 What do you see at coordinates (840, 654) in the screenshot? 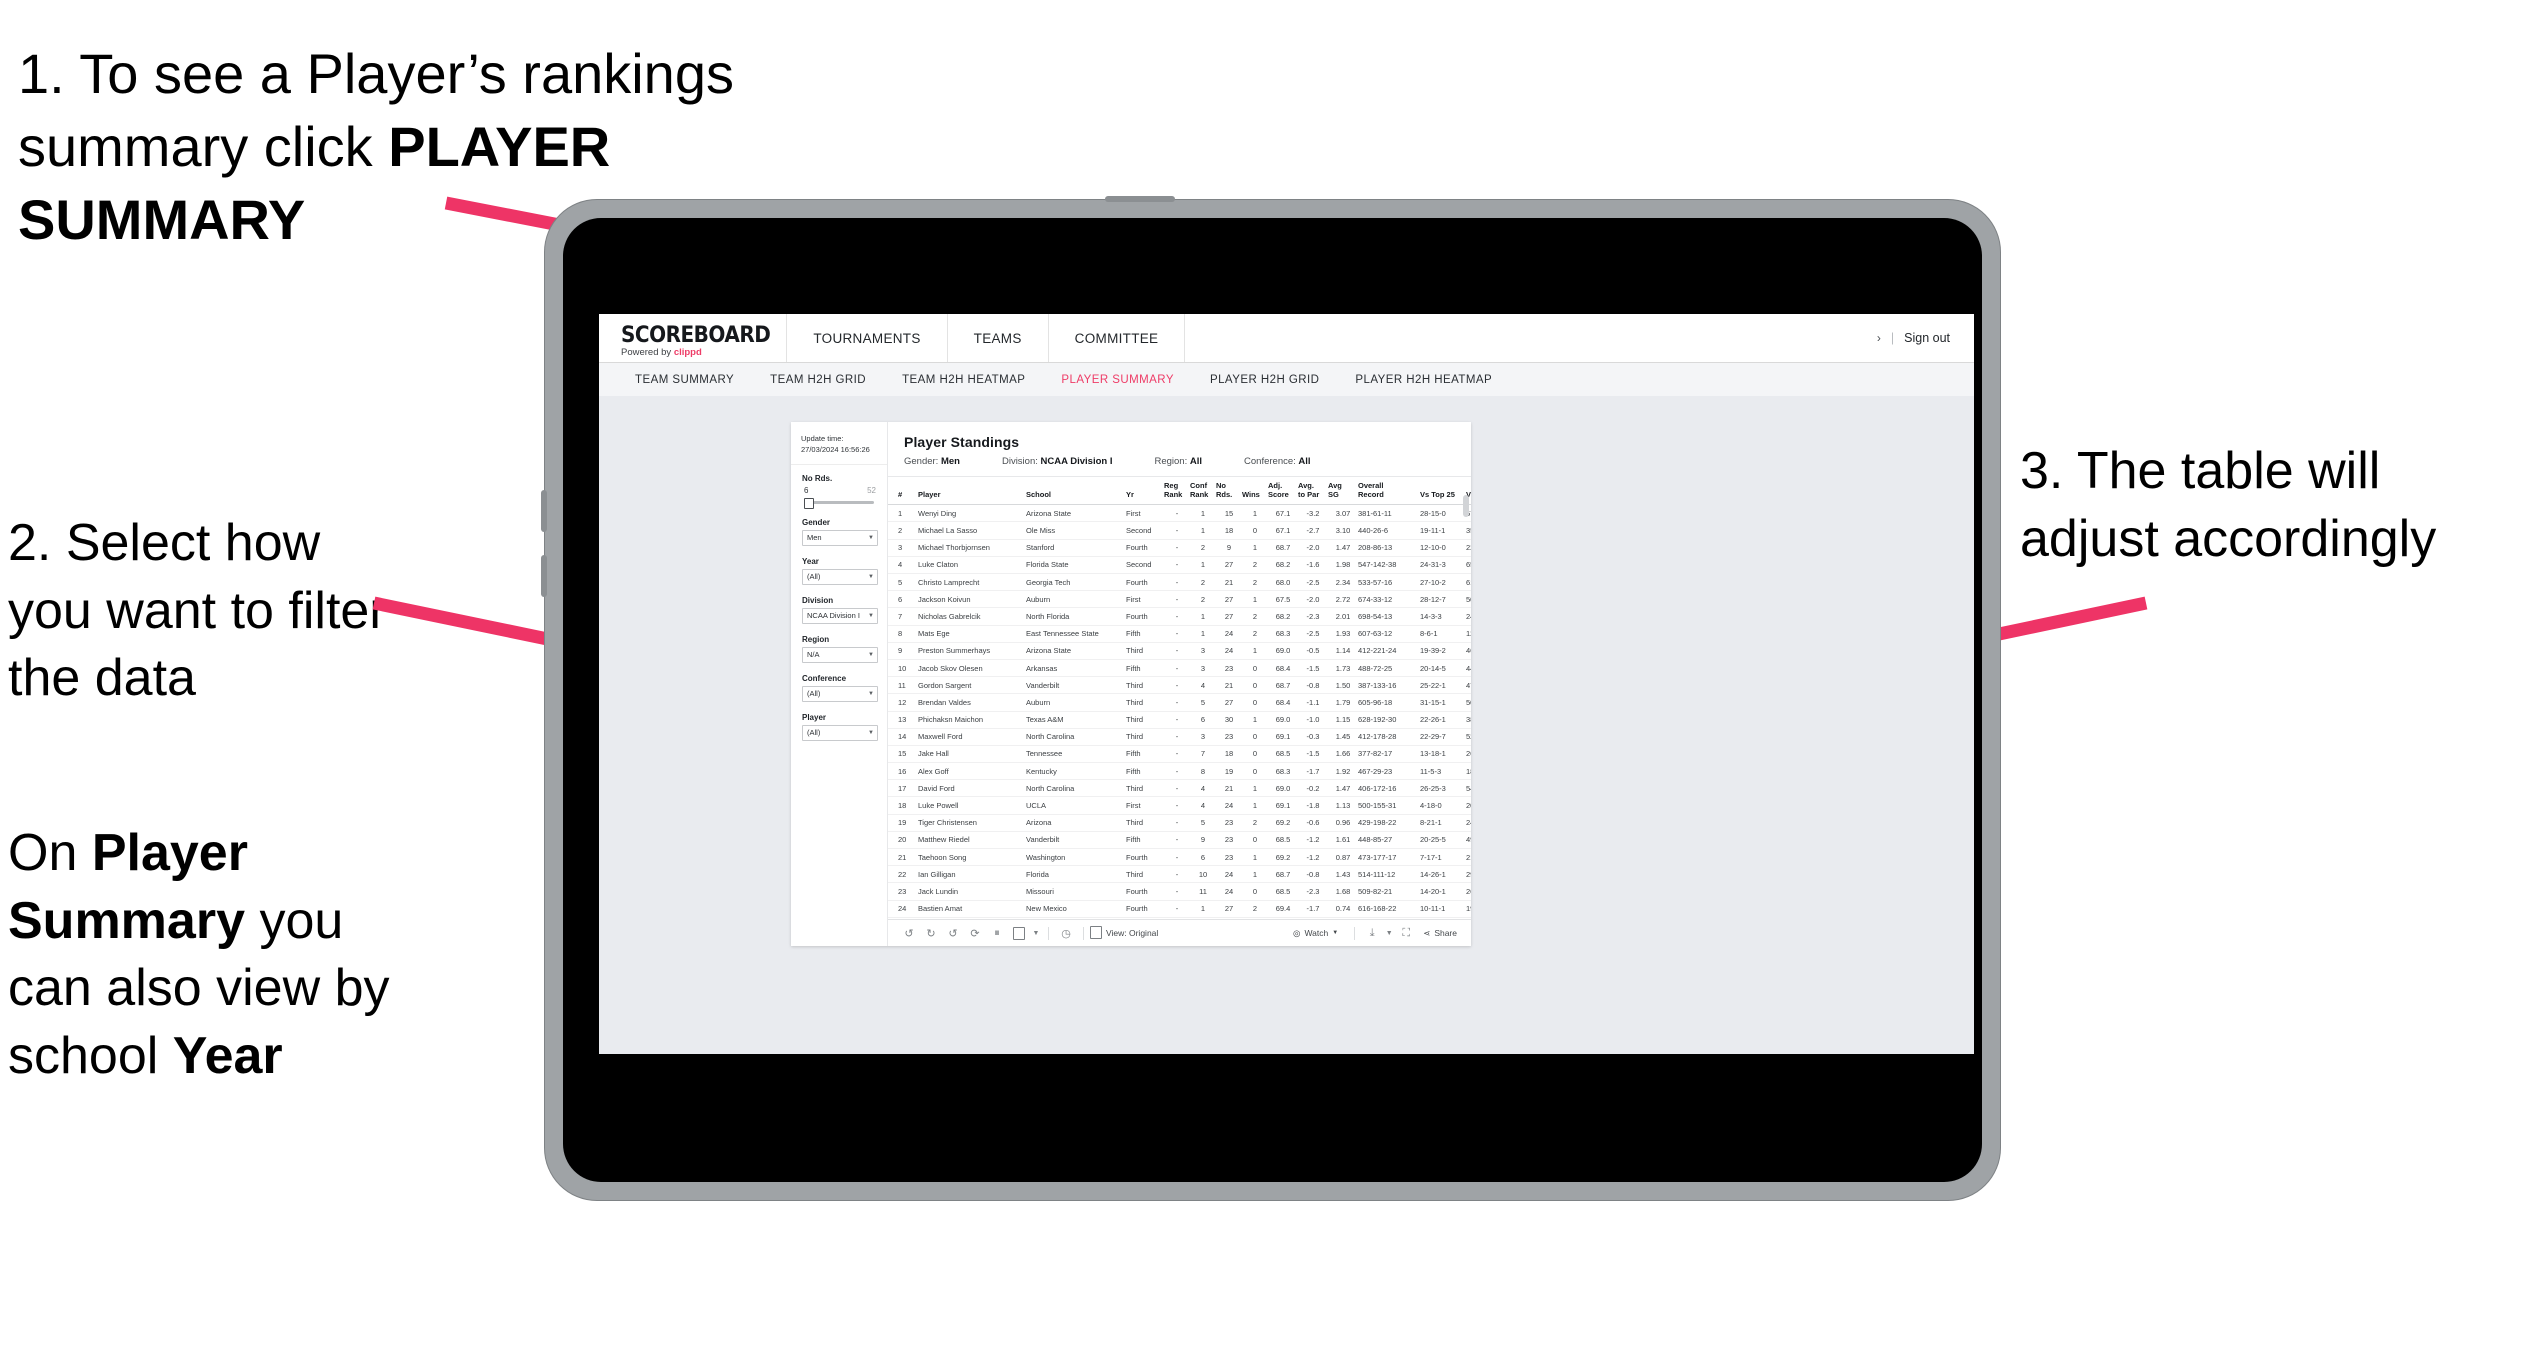
I see `filter-region-dropdown: N/A ▼` at bounding box center [840, 654].